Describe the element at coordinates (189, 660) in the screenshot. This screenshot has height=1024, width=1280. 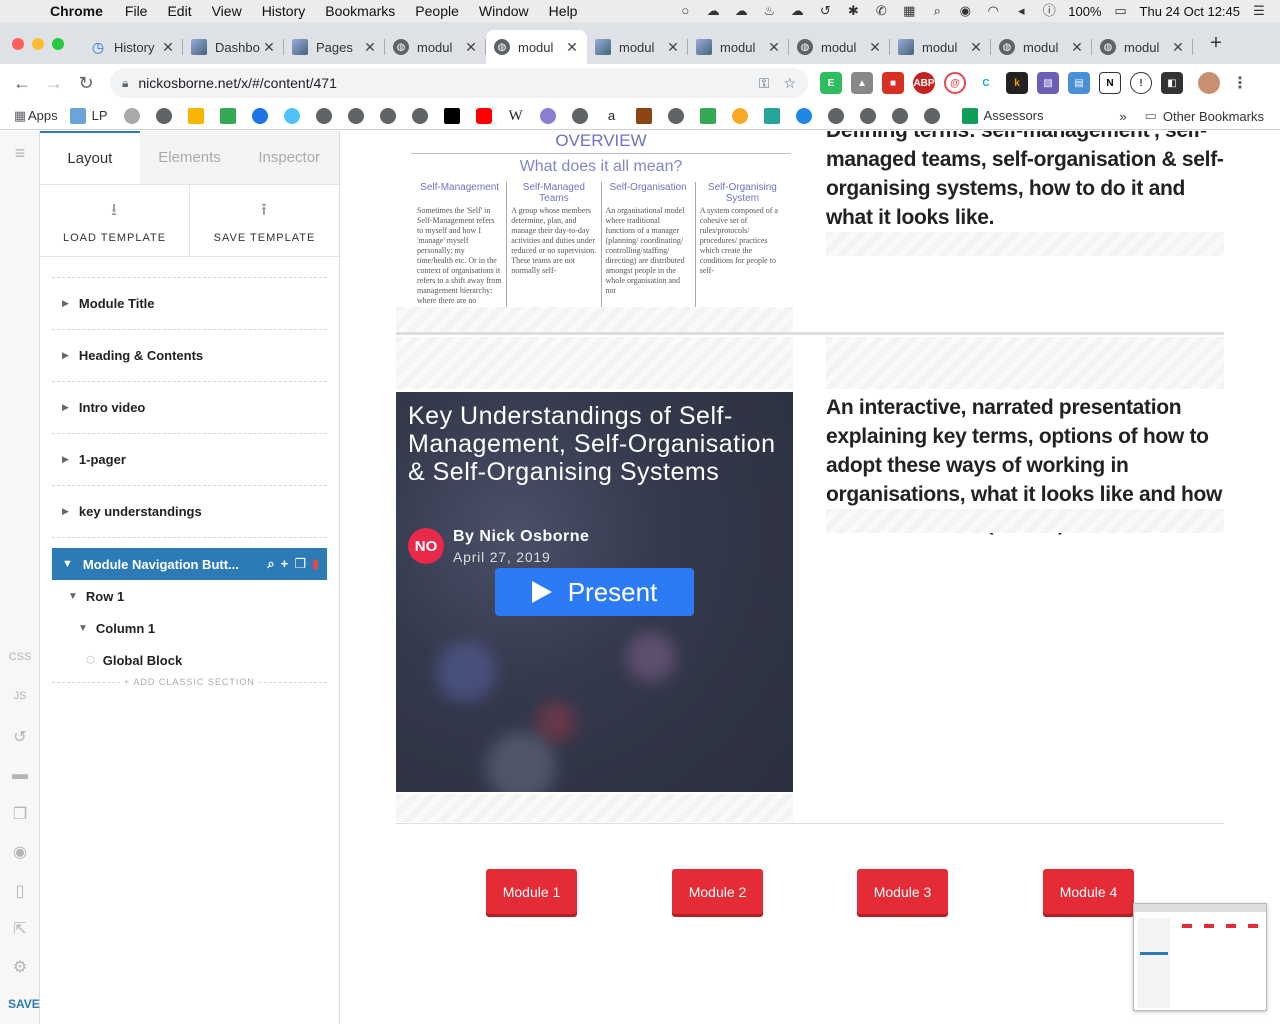
I see `outline-global-block: ⬡ Global Block` at that location.